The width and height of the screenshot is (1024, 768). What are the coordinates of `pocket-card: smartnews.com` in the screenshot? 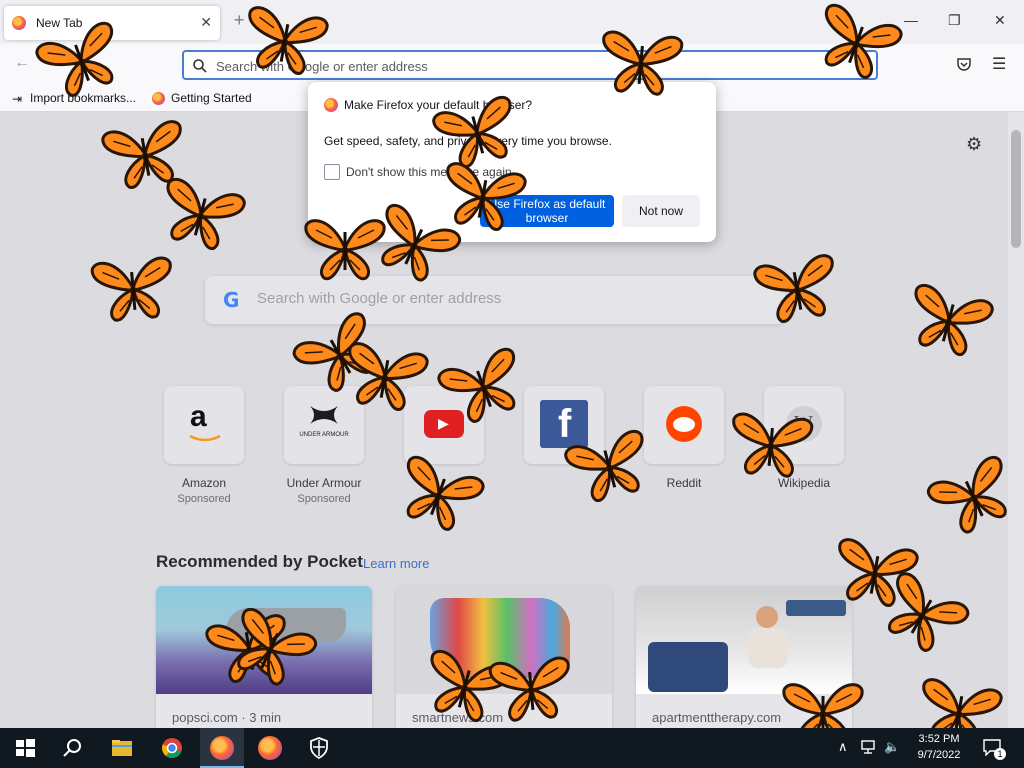 It's located at (504, 657).